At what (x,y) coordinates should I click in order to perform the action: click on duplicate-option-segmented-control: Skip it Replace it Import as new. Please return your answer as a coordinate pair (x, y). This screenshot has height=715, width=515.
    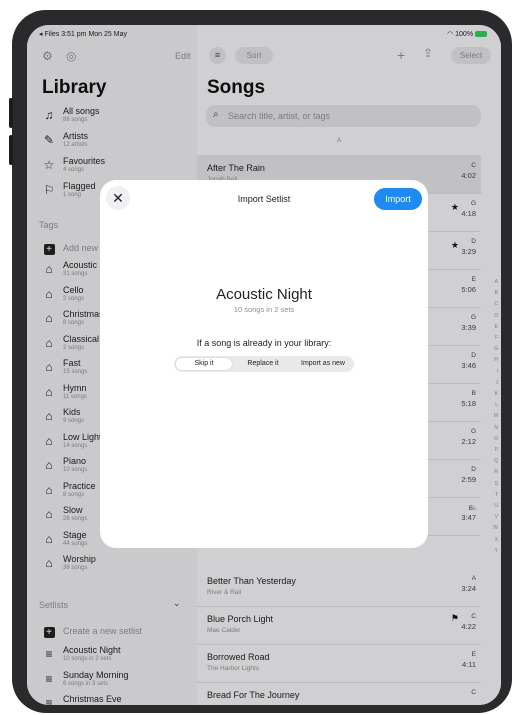
    Looking at the image, I should click on (264, 364).